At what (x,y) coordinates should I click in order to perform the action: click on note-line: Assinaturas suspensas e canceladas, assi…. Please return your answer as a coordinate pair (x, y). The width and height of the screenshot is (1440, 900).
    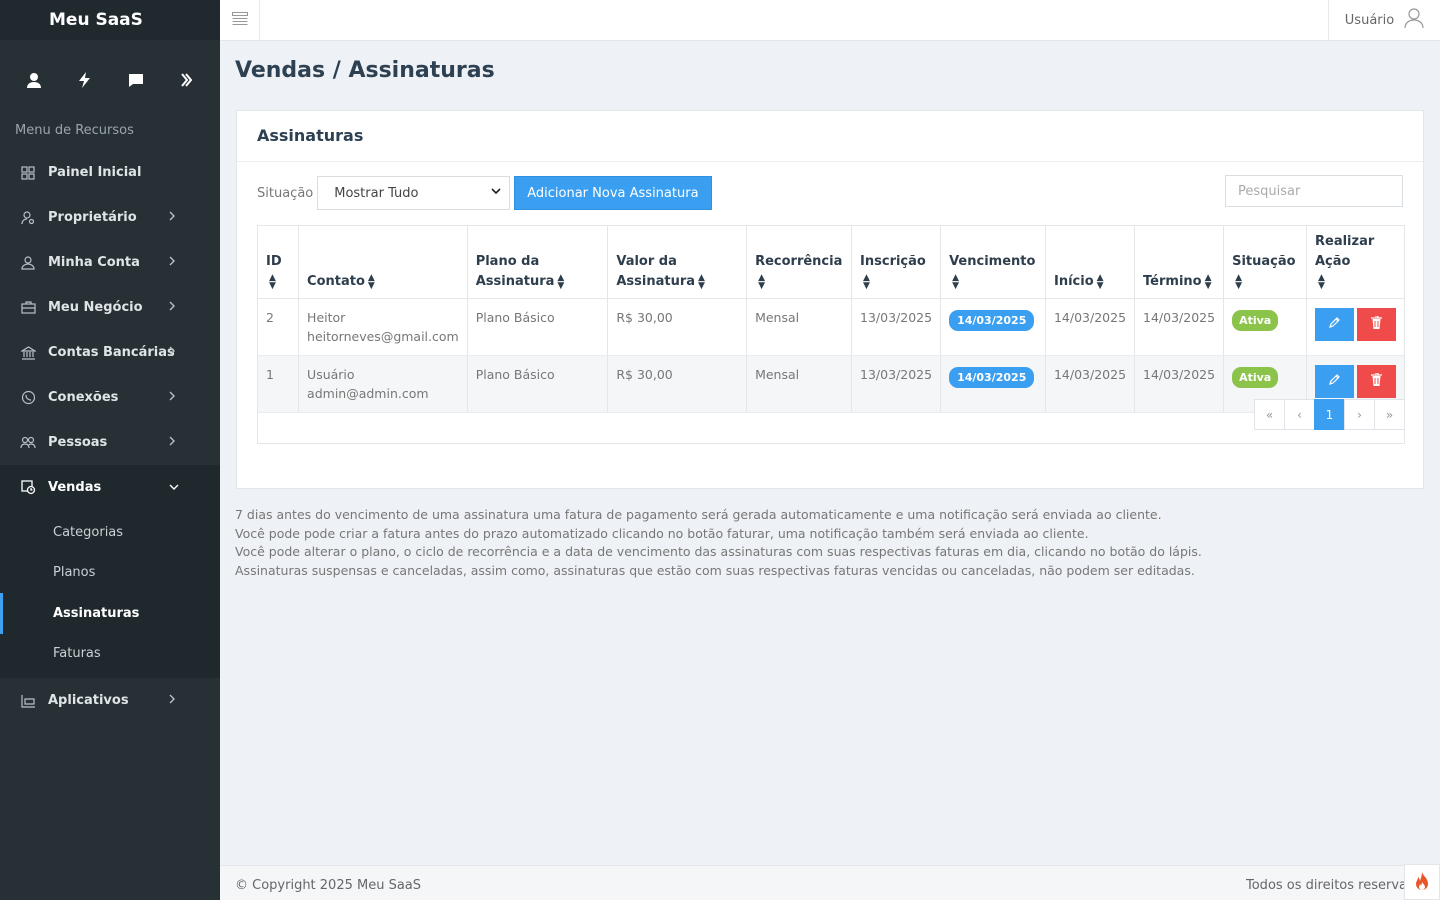
    Looking at the image, I should click on (715, 570).